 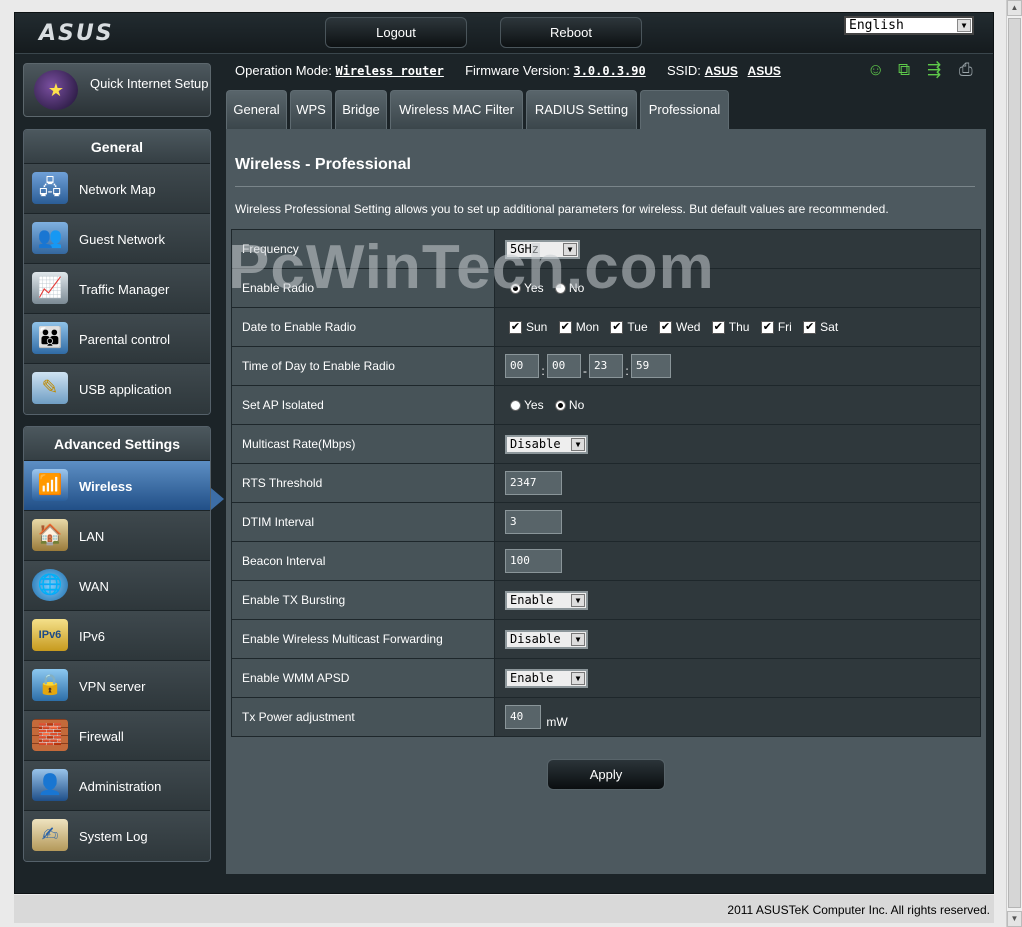 What do you see at coordinates (117, 339) in the screenshot?
I see `sidebar-item-parental-control: 👪 Parental control` at bounding box center [117, 339].